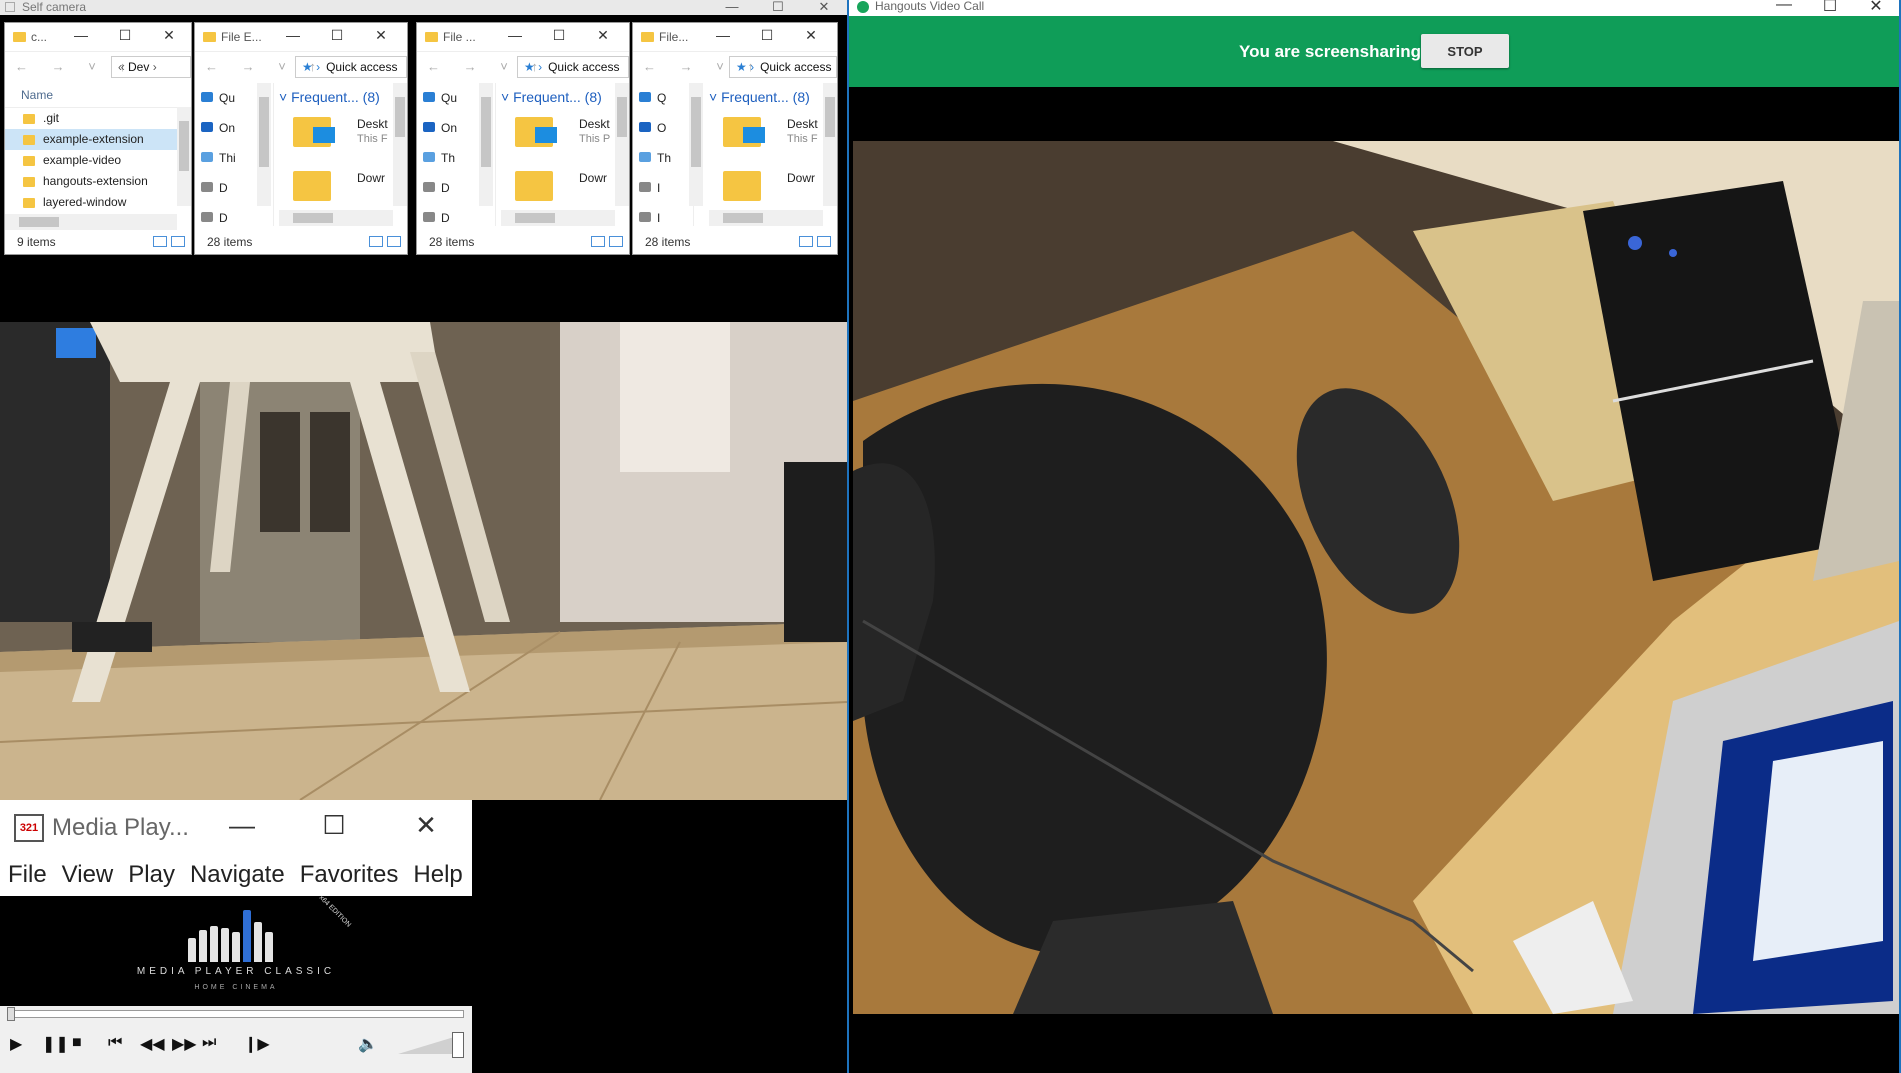  Describe the element at coordinates (565, 138) in the screenshot. I see `list-item: Deskt This P` at that location.